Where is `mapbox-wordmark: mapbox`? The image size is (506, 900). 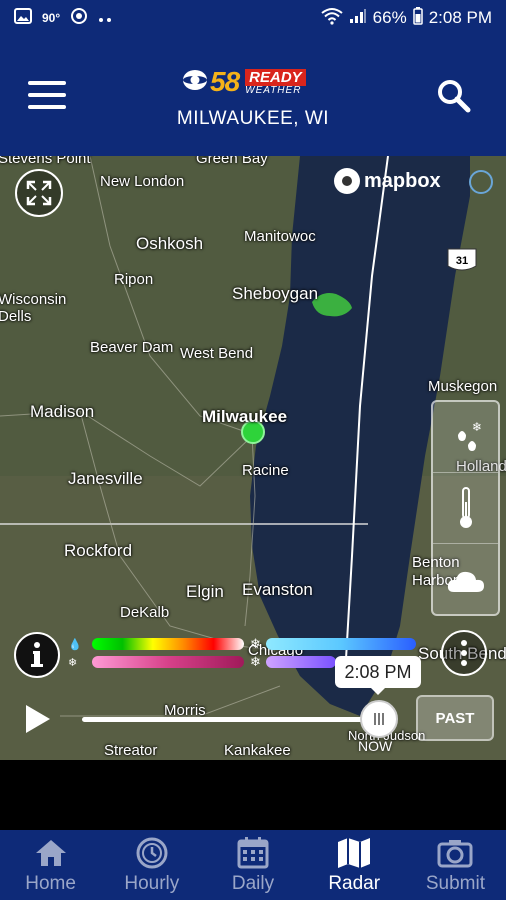 mapbox-wordmark: mapbox is located at coordinates (402, 180).